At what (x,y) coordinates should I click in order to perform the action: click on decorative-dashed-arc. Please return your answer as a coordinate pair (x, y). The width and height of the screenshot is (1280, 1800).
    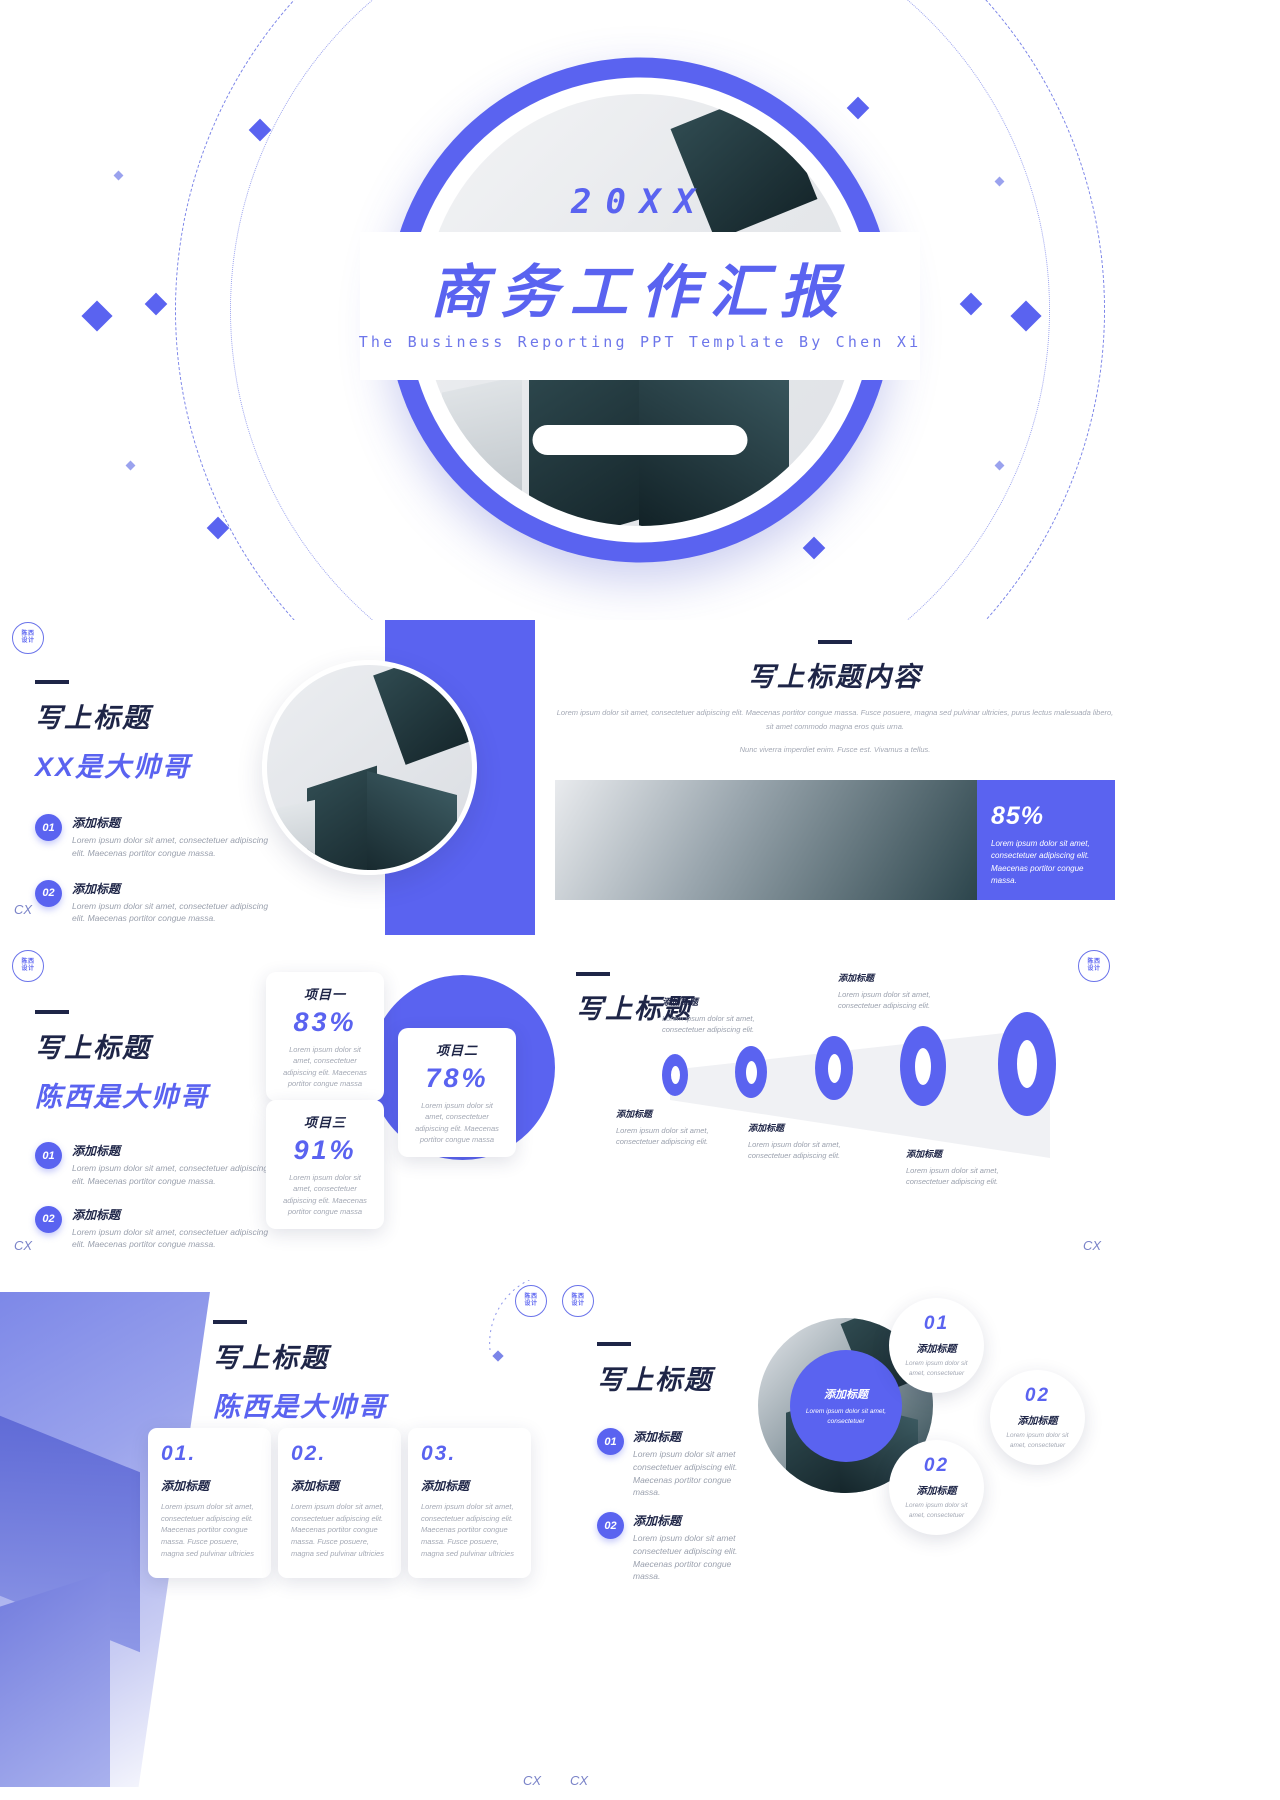
    Looking at the image, I should click on (510, 1315).